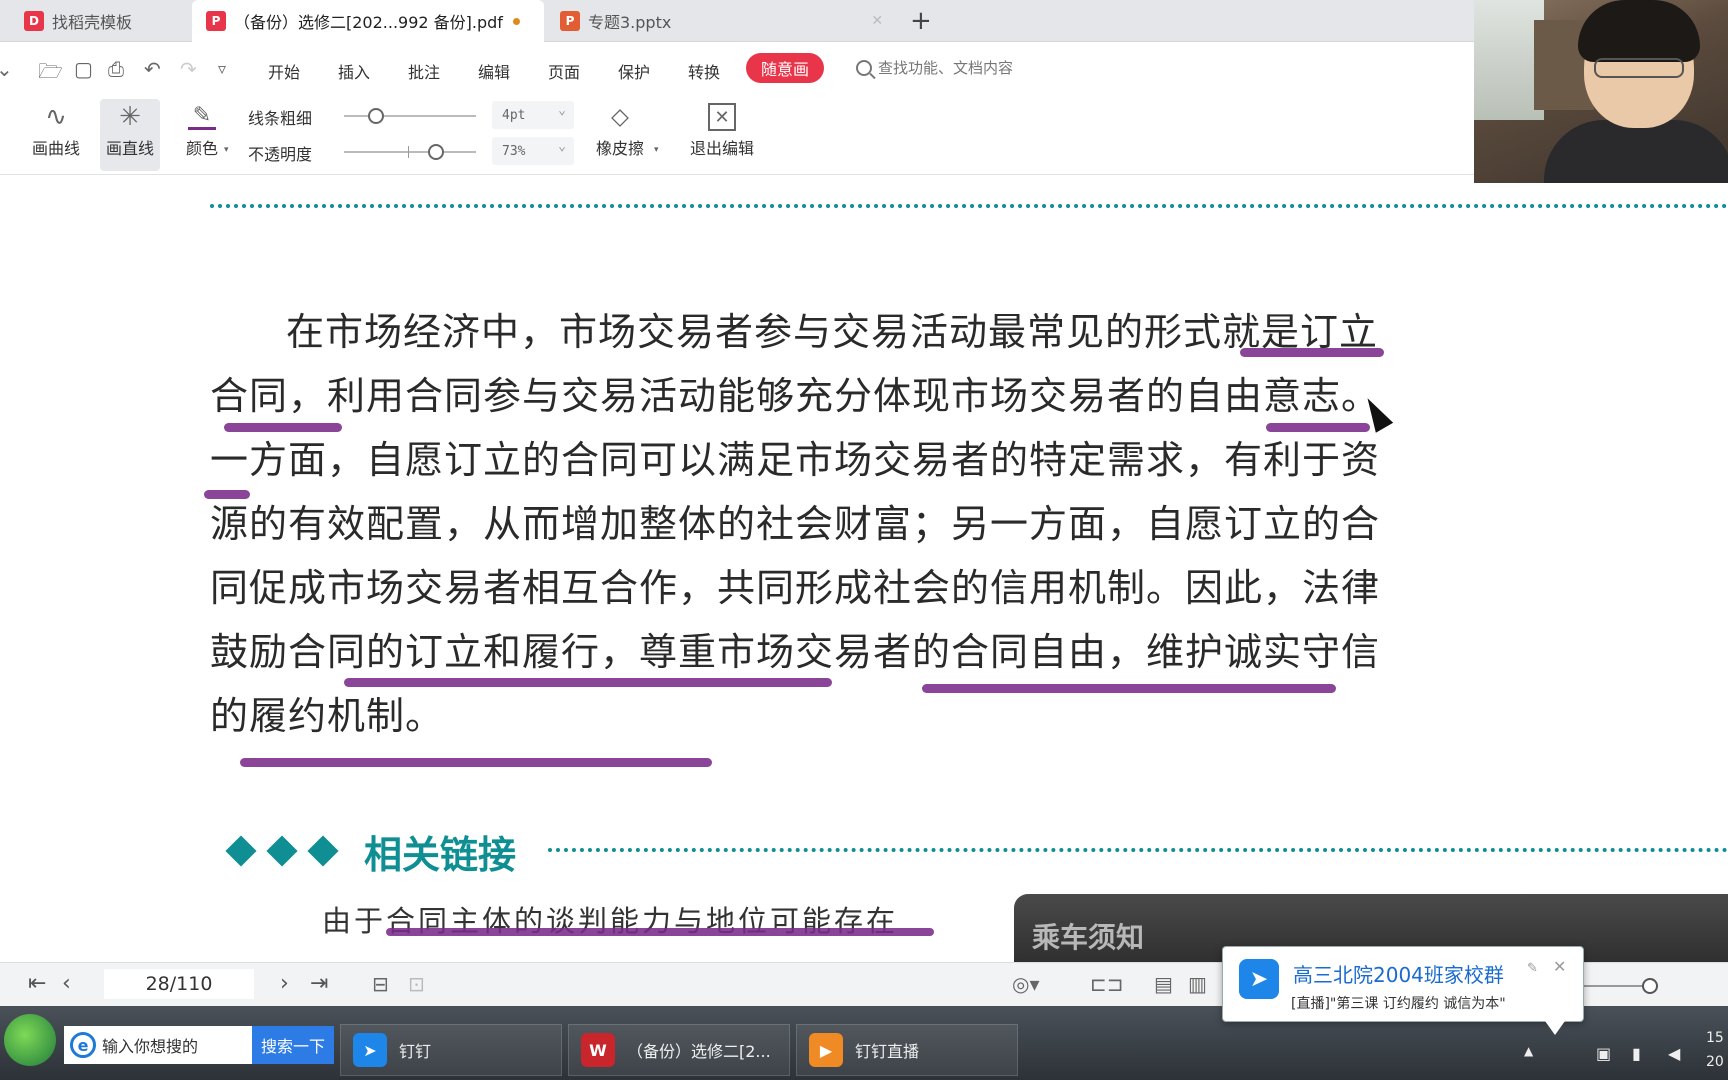 Image resolution: width=1728 pixels, height=1080 pixels. I want to click on taskbar-app-dingtalk-live: ▶ 钉钉直播, so click(907, 1050).